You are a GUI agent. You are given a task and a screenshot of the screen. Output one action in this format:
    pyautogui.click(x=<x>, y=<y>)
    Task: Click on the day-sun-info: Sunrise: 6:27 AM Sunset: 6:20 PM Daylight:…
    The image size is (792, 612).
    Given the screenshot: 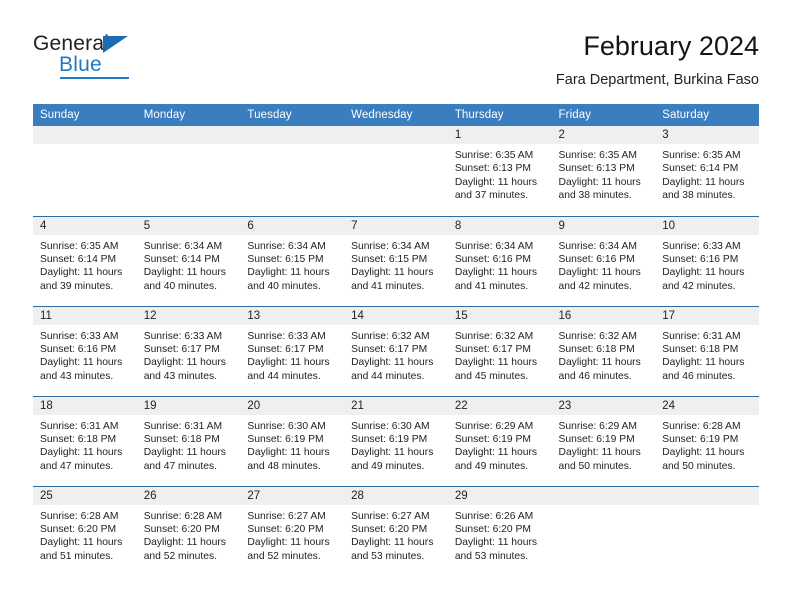 What is the action you would take?
    pyautogui.click(x=396, y=534)
    